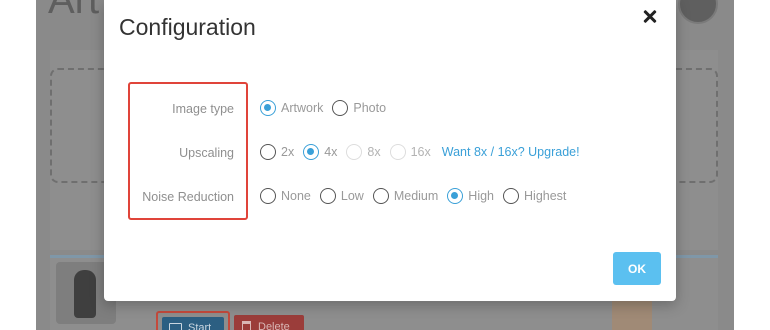 Image resolution: width=770 pixels, height=330 pixels. Describe the element at coordinates (374, 152) in the screenshot. I see `option-label: 8x` at that location.